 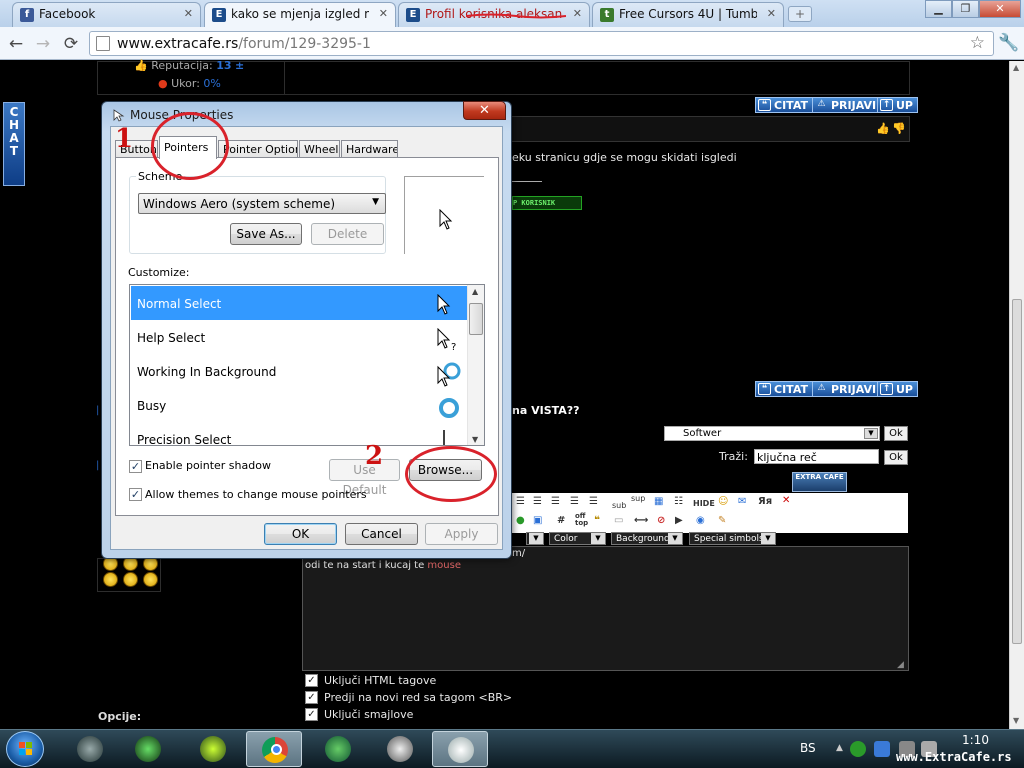 What do you see at coordinates (577, 538) in the screenshot?
I see `color-select: Color ▼` at bounding box center [577, 538].